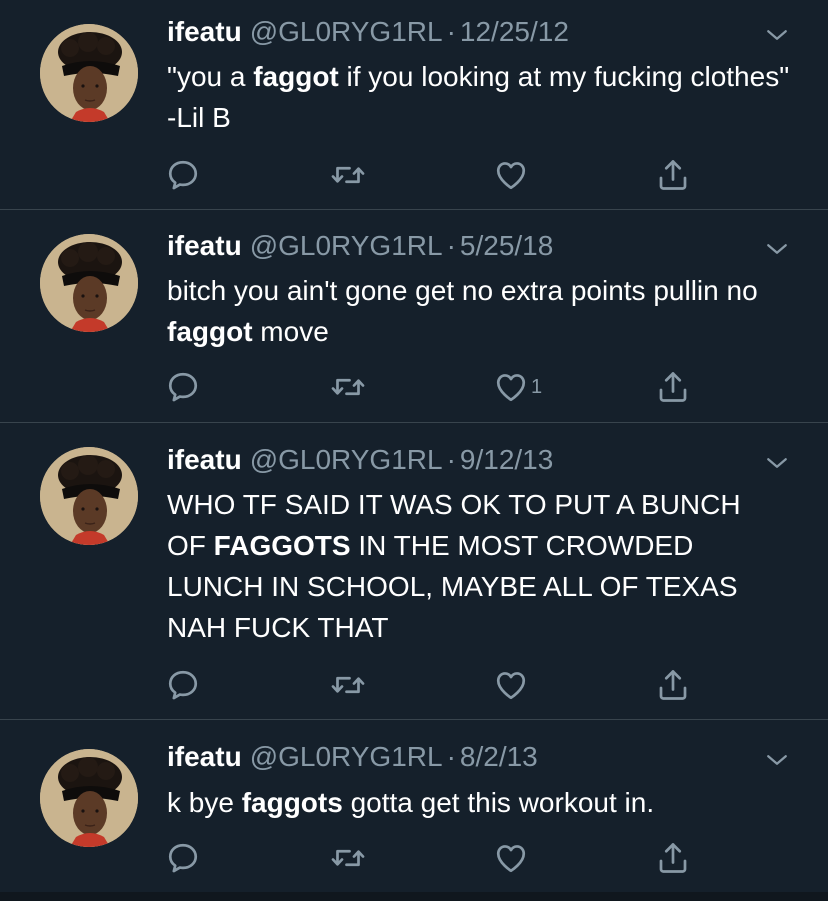 This screenshot has width=828, height=901. I want to click on text-part: gotta get this workout in., so click(498, 802).